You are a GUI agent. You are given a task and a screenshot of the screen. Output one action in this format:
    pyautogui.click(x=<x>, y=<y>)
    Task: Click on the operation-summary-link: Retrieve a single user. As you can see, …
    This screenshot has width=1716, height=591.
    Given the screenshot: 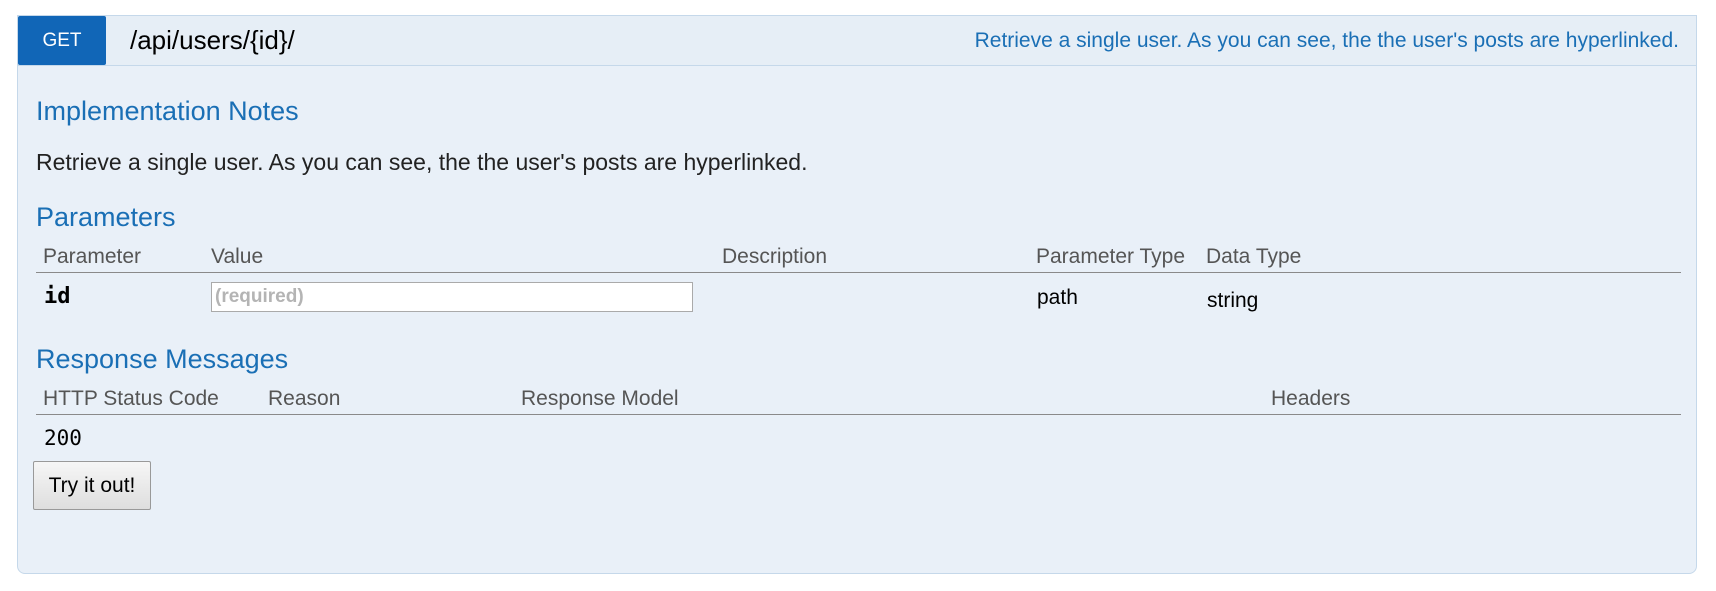 What is the action you would take?
    pyautogui.click(x=1327, y=41)
    